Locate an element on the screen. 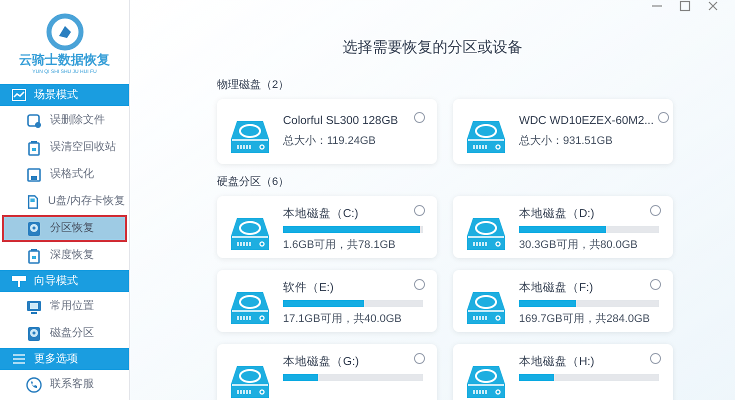 Image resolution: width=735 pixels, height=400 pixels. menu-icon is located at coordinates (19, 359).